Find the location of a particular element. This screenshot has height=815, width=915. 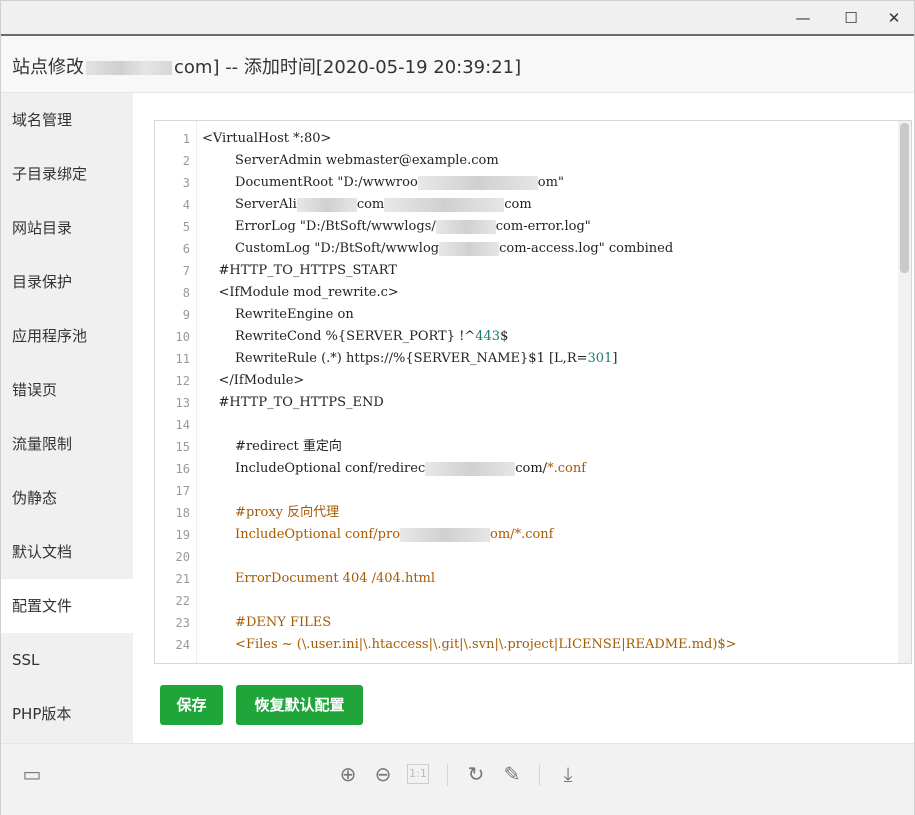

page-title: 站点修改 com] -- 添加时间[2020-05-19 20:39:21] is located at coordinates (266, 66).